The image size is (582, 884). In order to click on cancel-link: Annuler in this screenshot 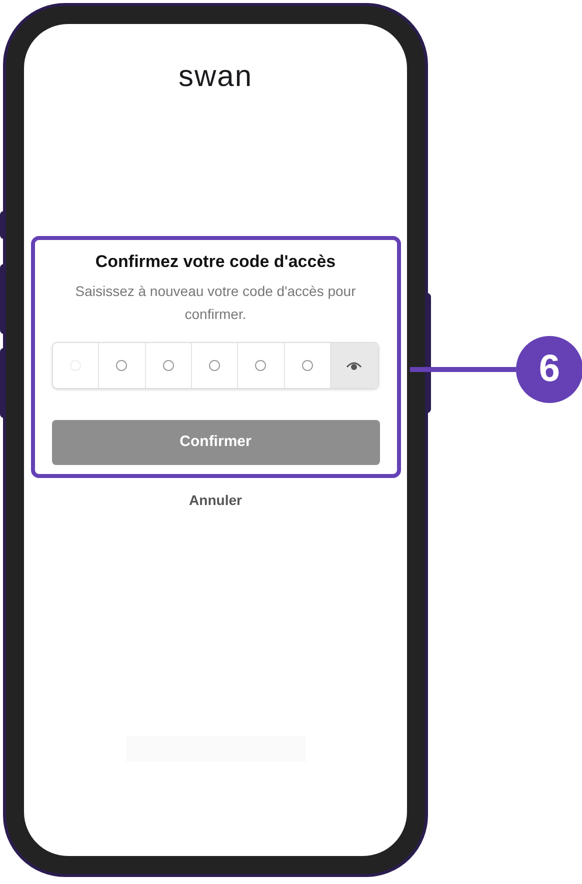, I will do `click(215, 500)`.